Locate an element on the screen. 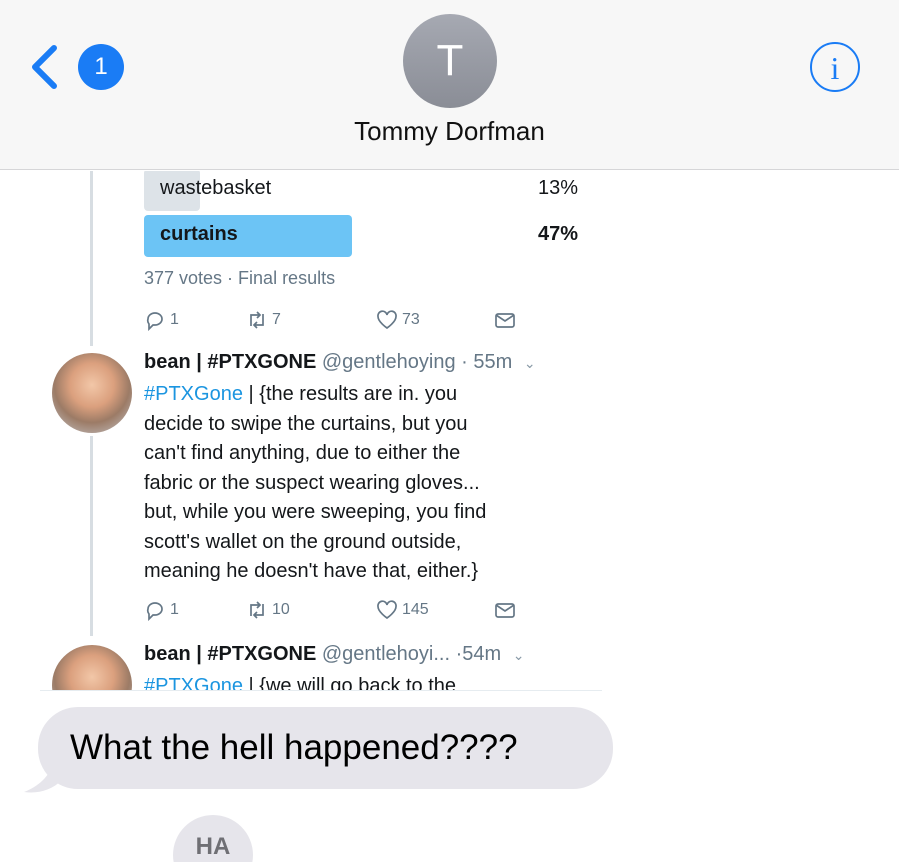 Image resolution: width=899 pixels, height=862 pixels. poll-option-label: wastebasket is located at coordinates (216, 188).